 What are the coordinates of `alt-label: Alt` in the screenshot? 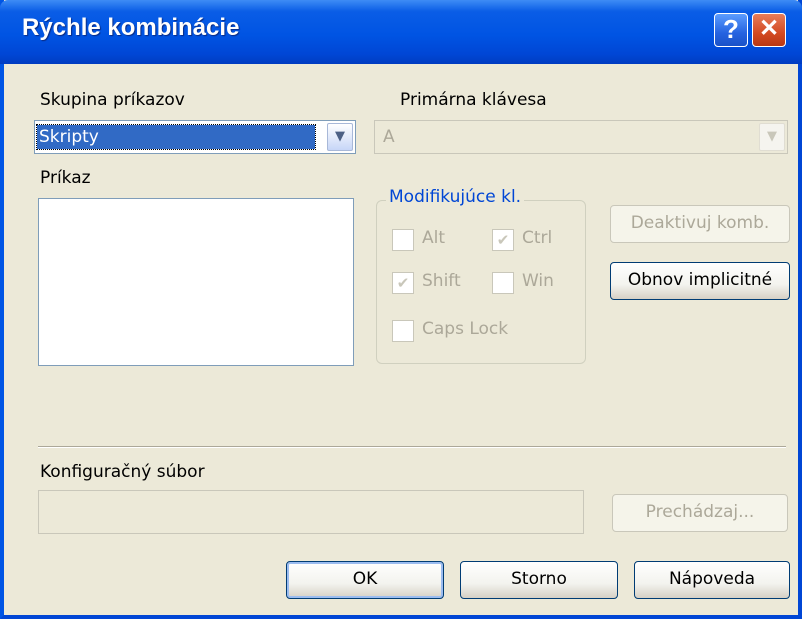 It's located at (434, 238).